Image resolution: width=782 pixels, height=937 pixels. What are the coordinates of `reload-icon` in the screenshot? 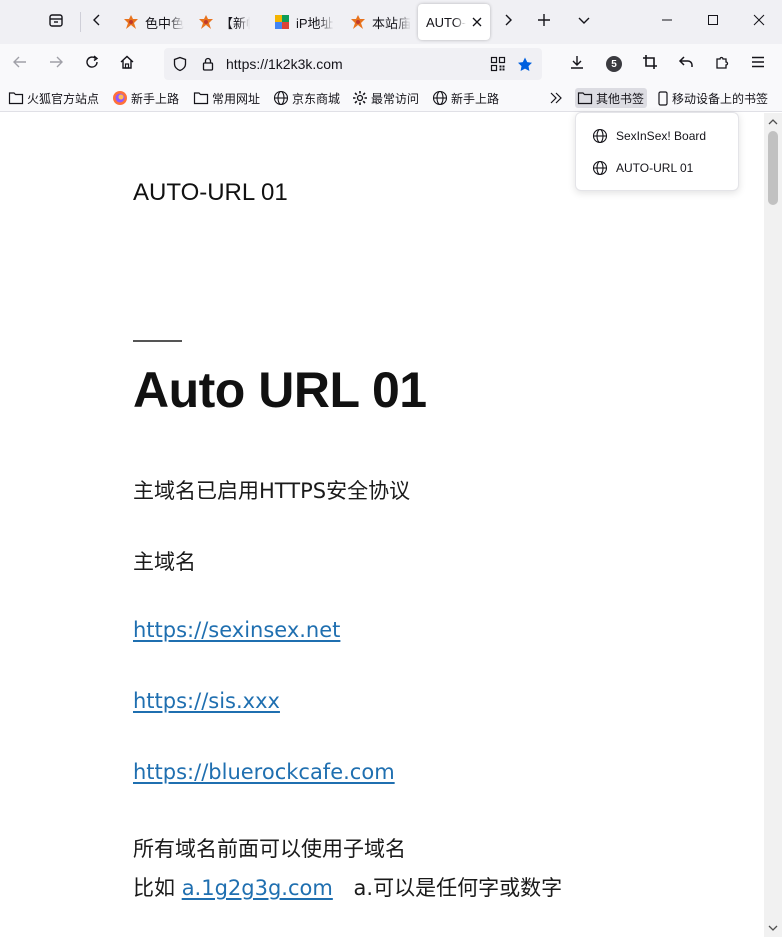 It's located at (92, 64).